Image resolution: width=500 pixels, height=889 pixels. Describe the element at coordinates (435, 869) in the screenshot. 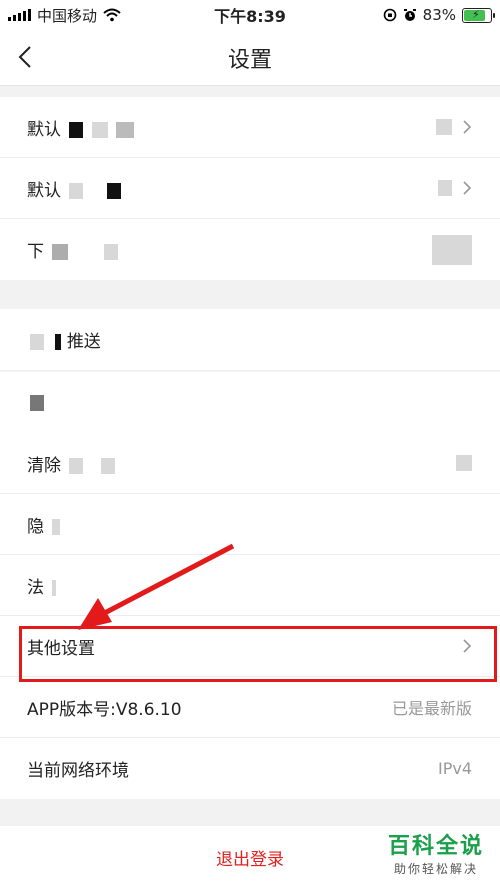

I see `watermark-subtitle: 助你轻松解决` at that location.